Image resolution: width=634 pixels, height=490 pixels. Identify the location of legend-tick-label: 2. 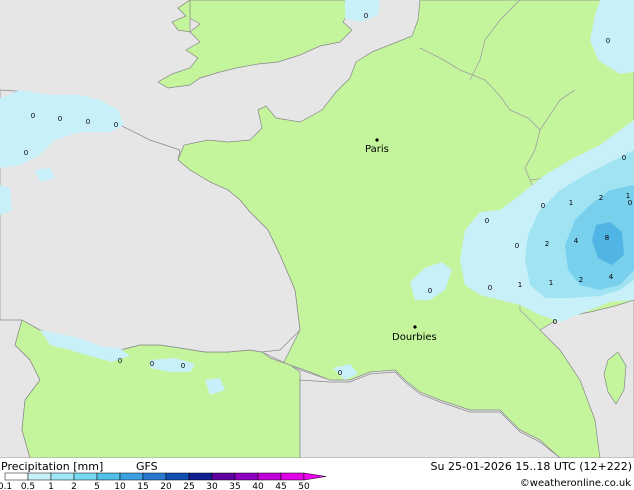
(74, 486).